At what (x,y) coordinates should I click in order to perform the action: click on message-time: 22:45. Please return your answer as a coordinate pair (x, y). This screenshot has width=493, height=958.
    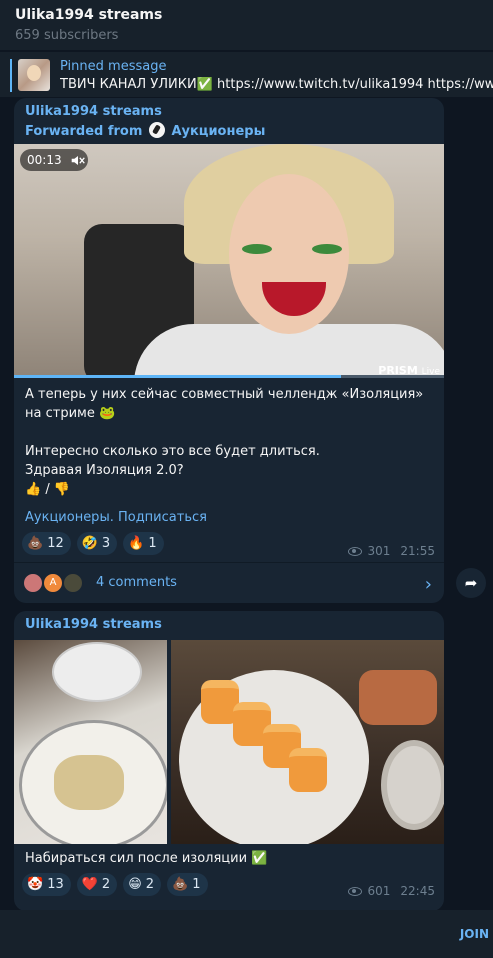
    Looking at the image, I should click on (417, 891).